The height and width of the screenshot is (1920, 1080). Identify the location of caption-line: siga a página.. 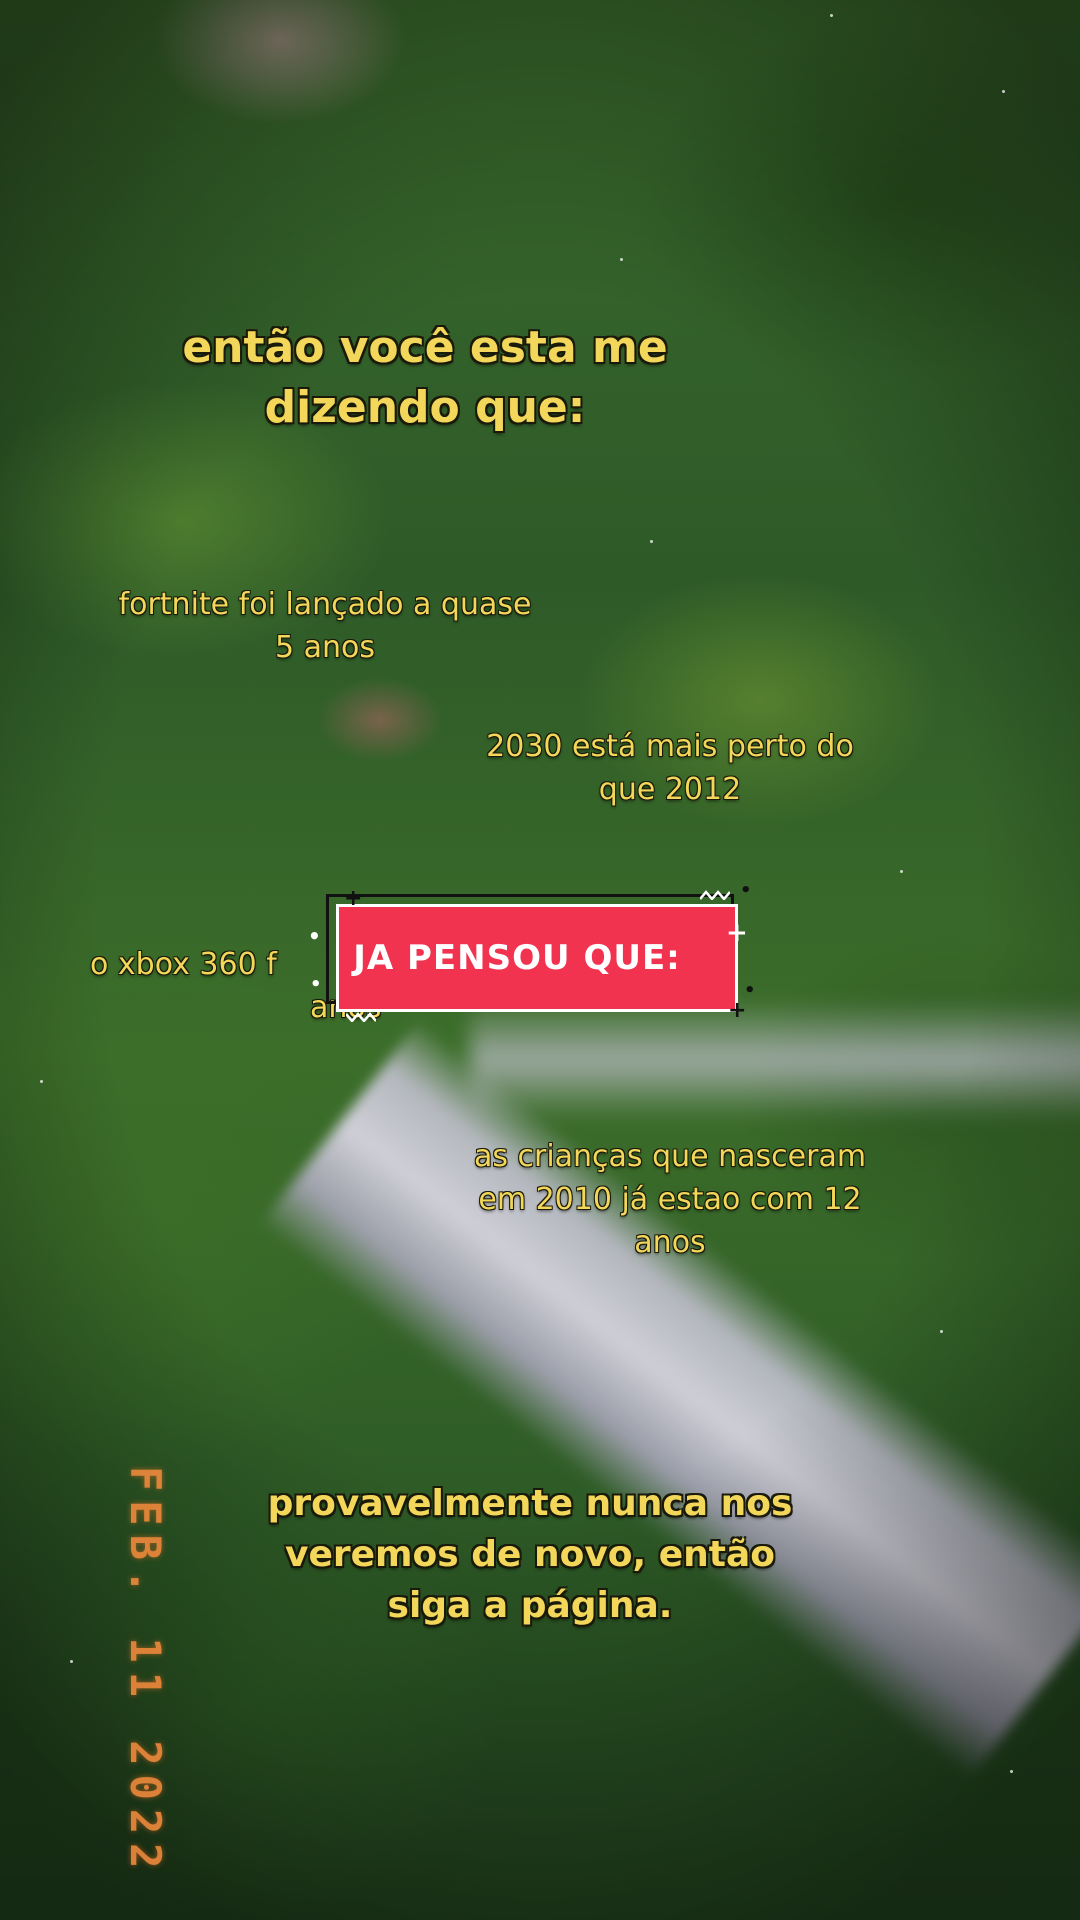
(530, 1606).